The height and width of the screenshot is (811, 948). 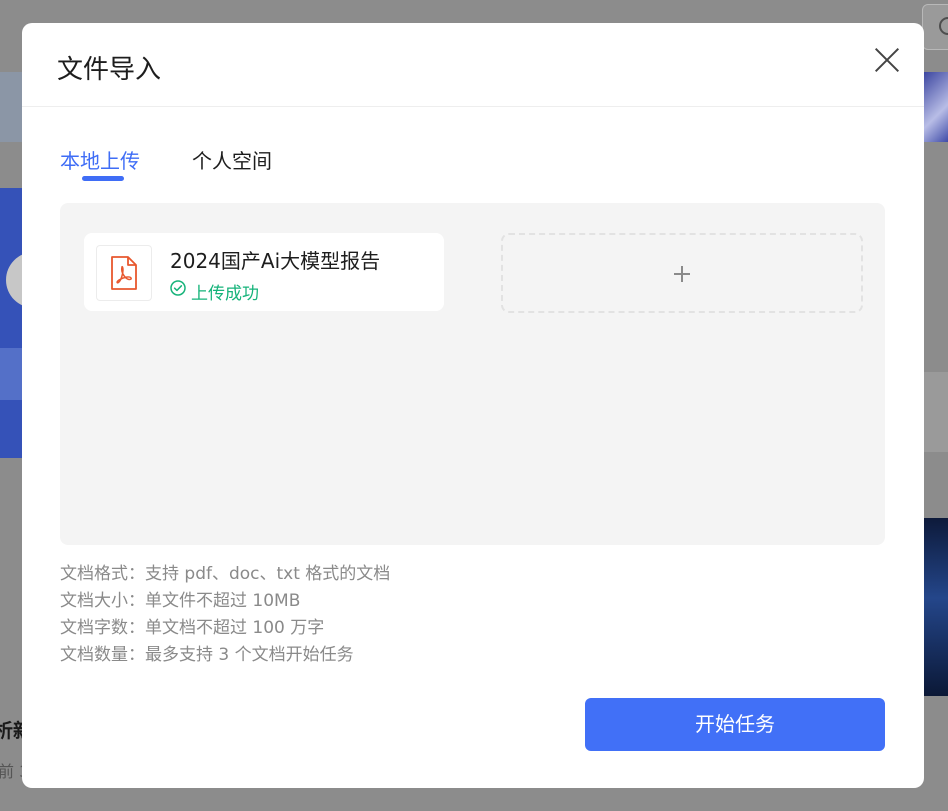 What do you see at coordinates (935, 27) in the screenshot?
I see `background-search-button` at bounding box center [935, 27].